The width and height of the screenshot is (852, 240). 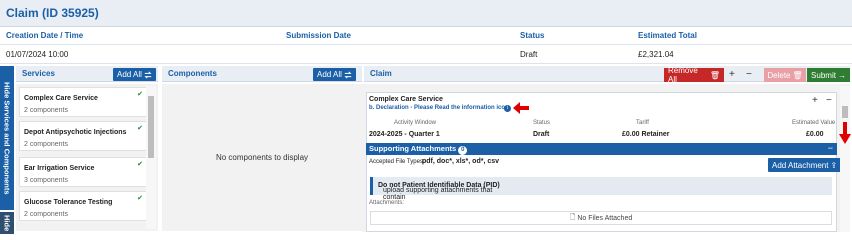 I want to click on claim-panel-title: Claim, so click(x=381, y=73).